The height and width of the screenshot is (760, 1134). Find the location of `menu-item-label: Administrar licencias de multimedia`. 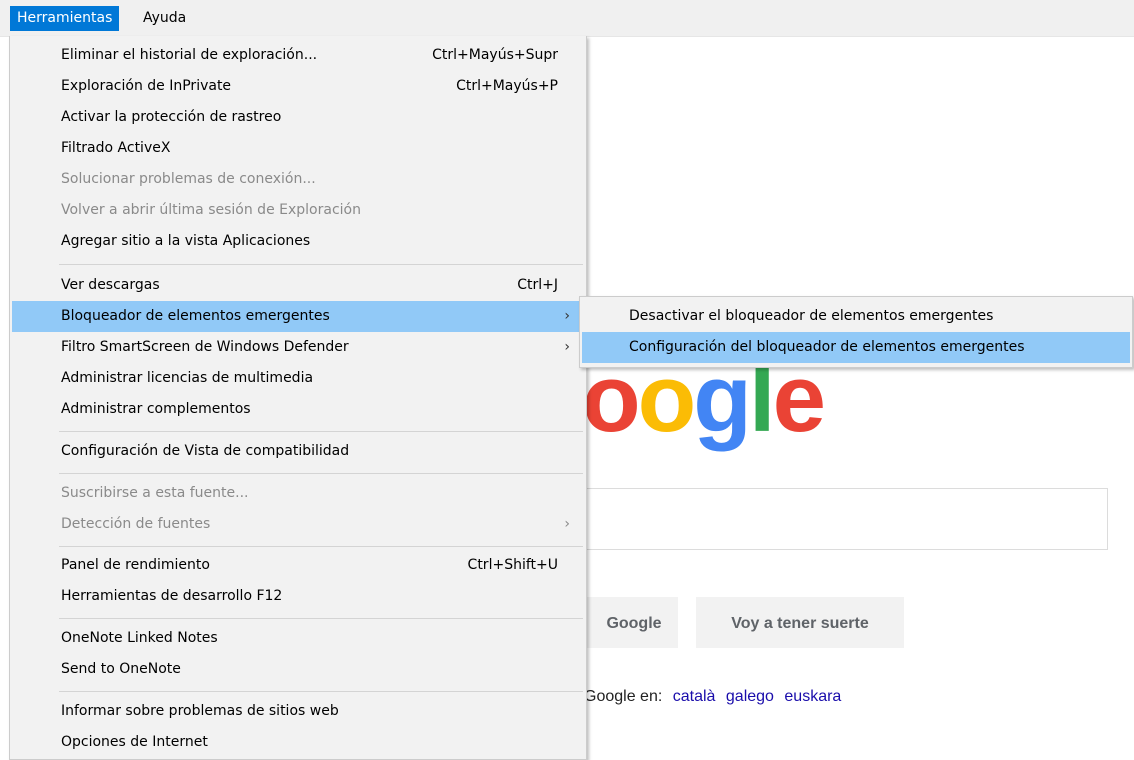

menu-item-label: Administrar licencias de multimedia is located at coordinates (187, 378).